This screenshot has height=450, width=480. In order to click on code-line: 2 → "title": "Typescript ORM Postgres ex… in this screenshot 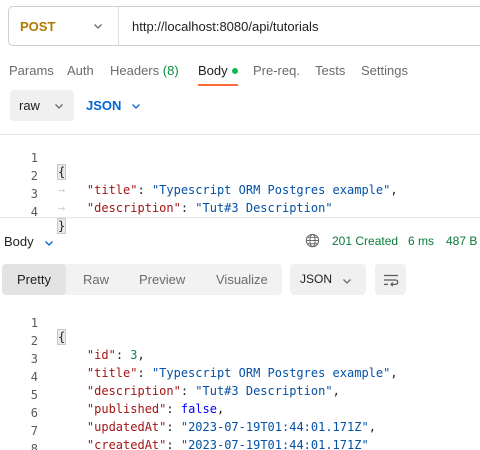, I will do `click(240, 176)`.